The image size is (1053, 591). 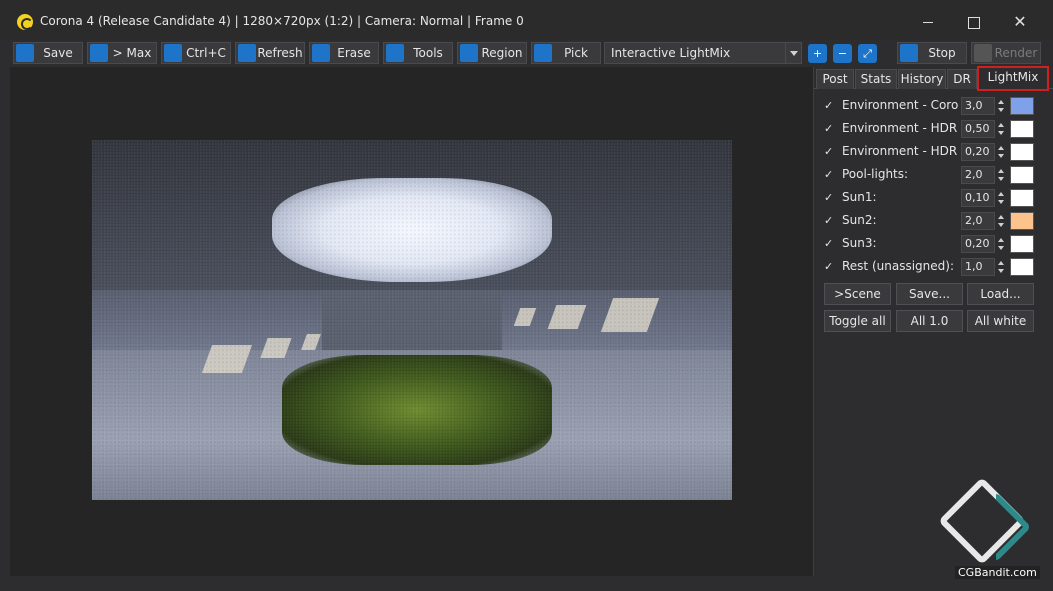 What do you see at coordinates (929, 321) in the screenshot?
I see `all-one-button: All 1.0` at bounding box center [929, 321].